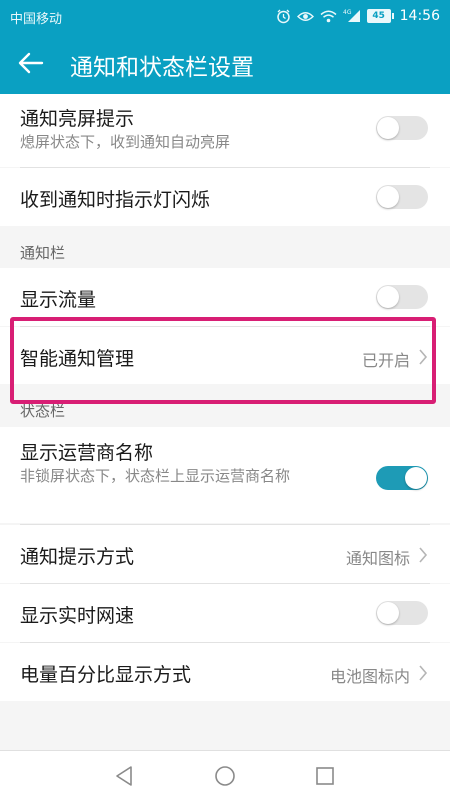  Describe the element at coordinates (125, 142) in the screenshot. I see `setting-subtitle: 熄屏状态下，收到通知自动亮屏` at that location.